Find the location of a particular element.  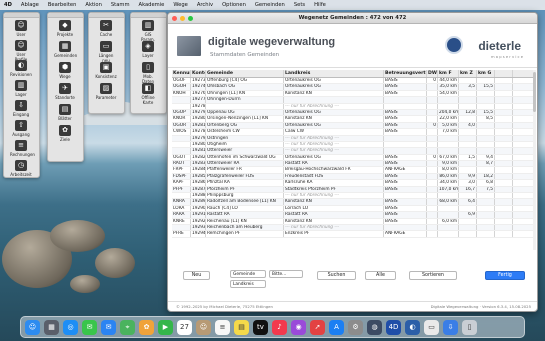

column-header: Landkreis is located at coordinates (334, 73).